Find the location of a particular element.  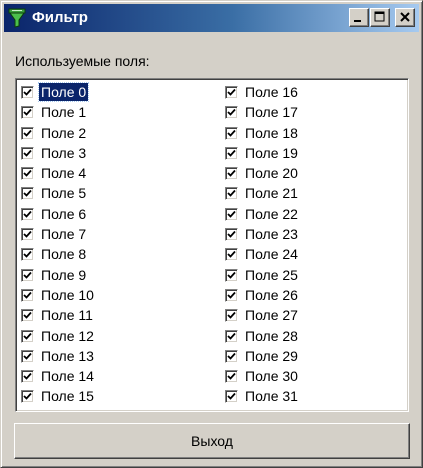

field-label: Поле 21 is located at coordinates (271, 193).